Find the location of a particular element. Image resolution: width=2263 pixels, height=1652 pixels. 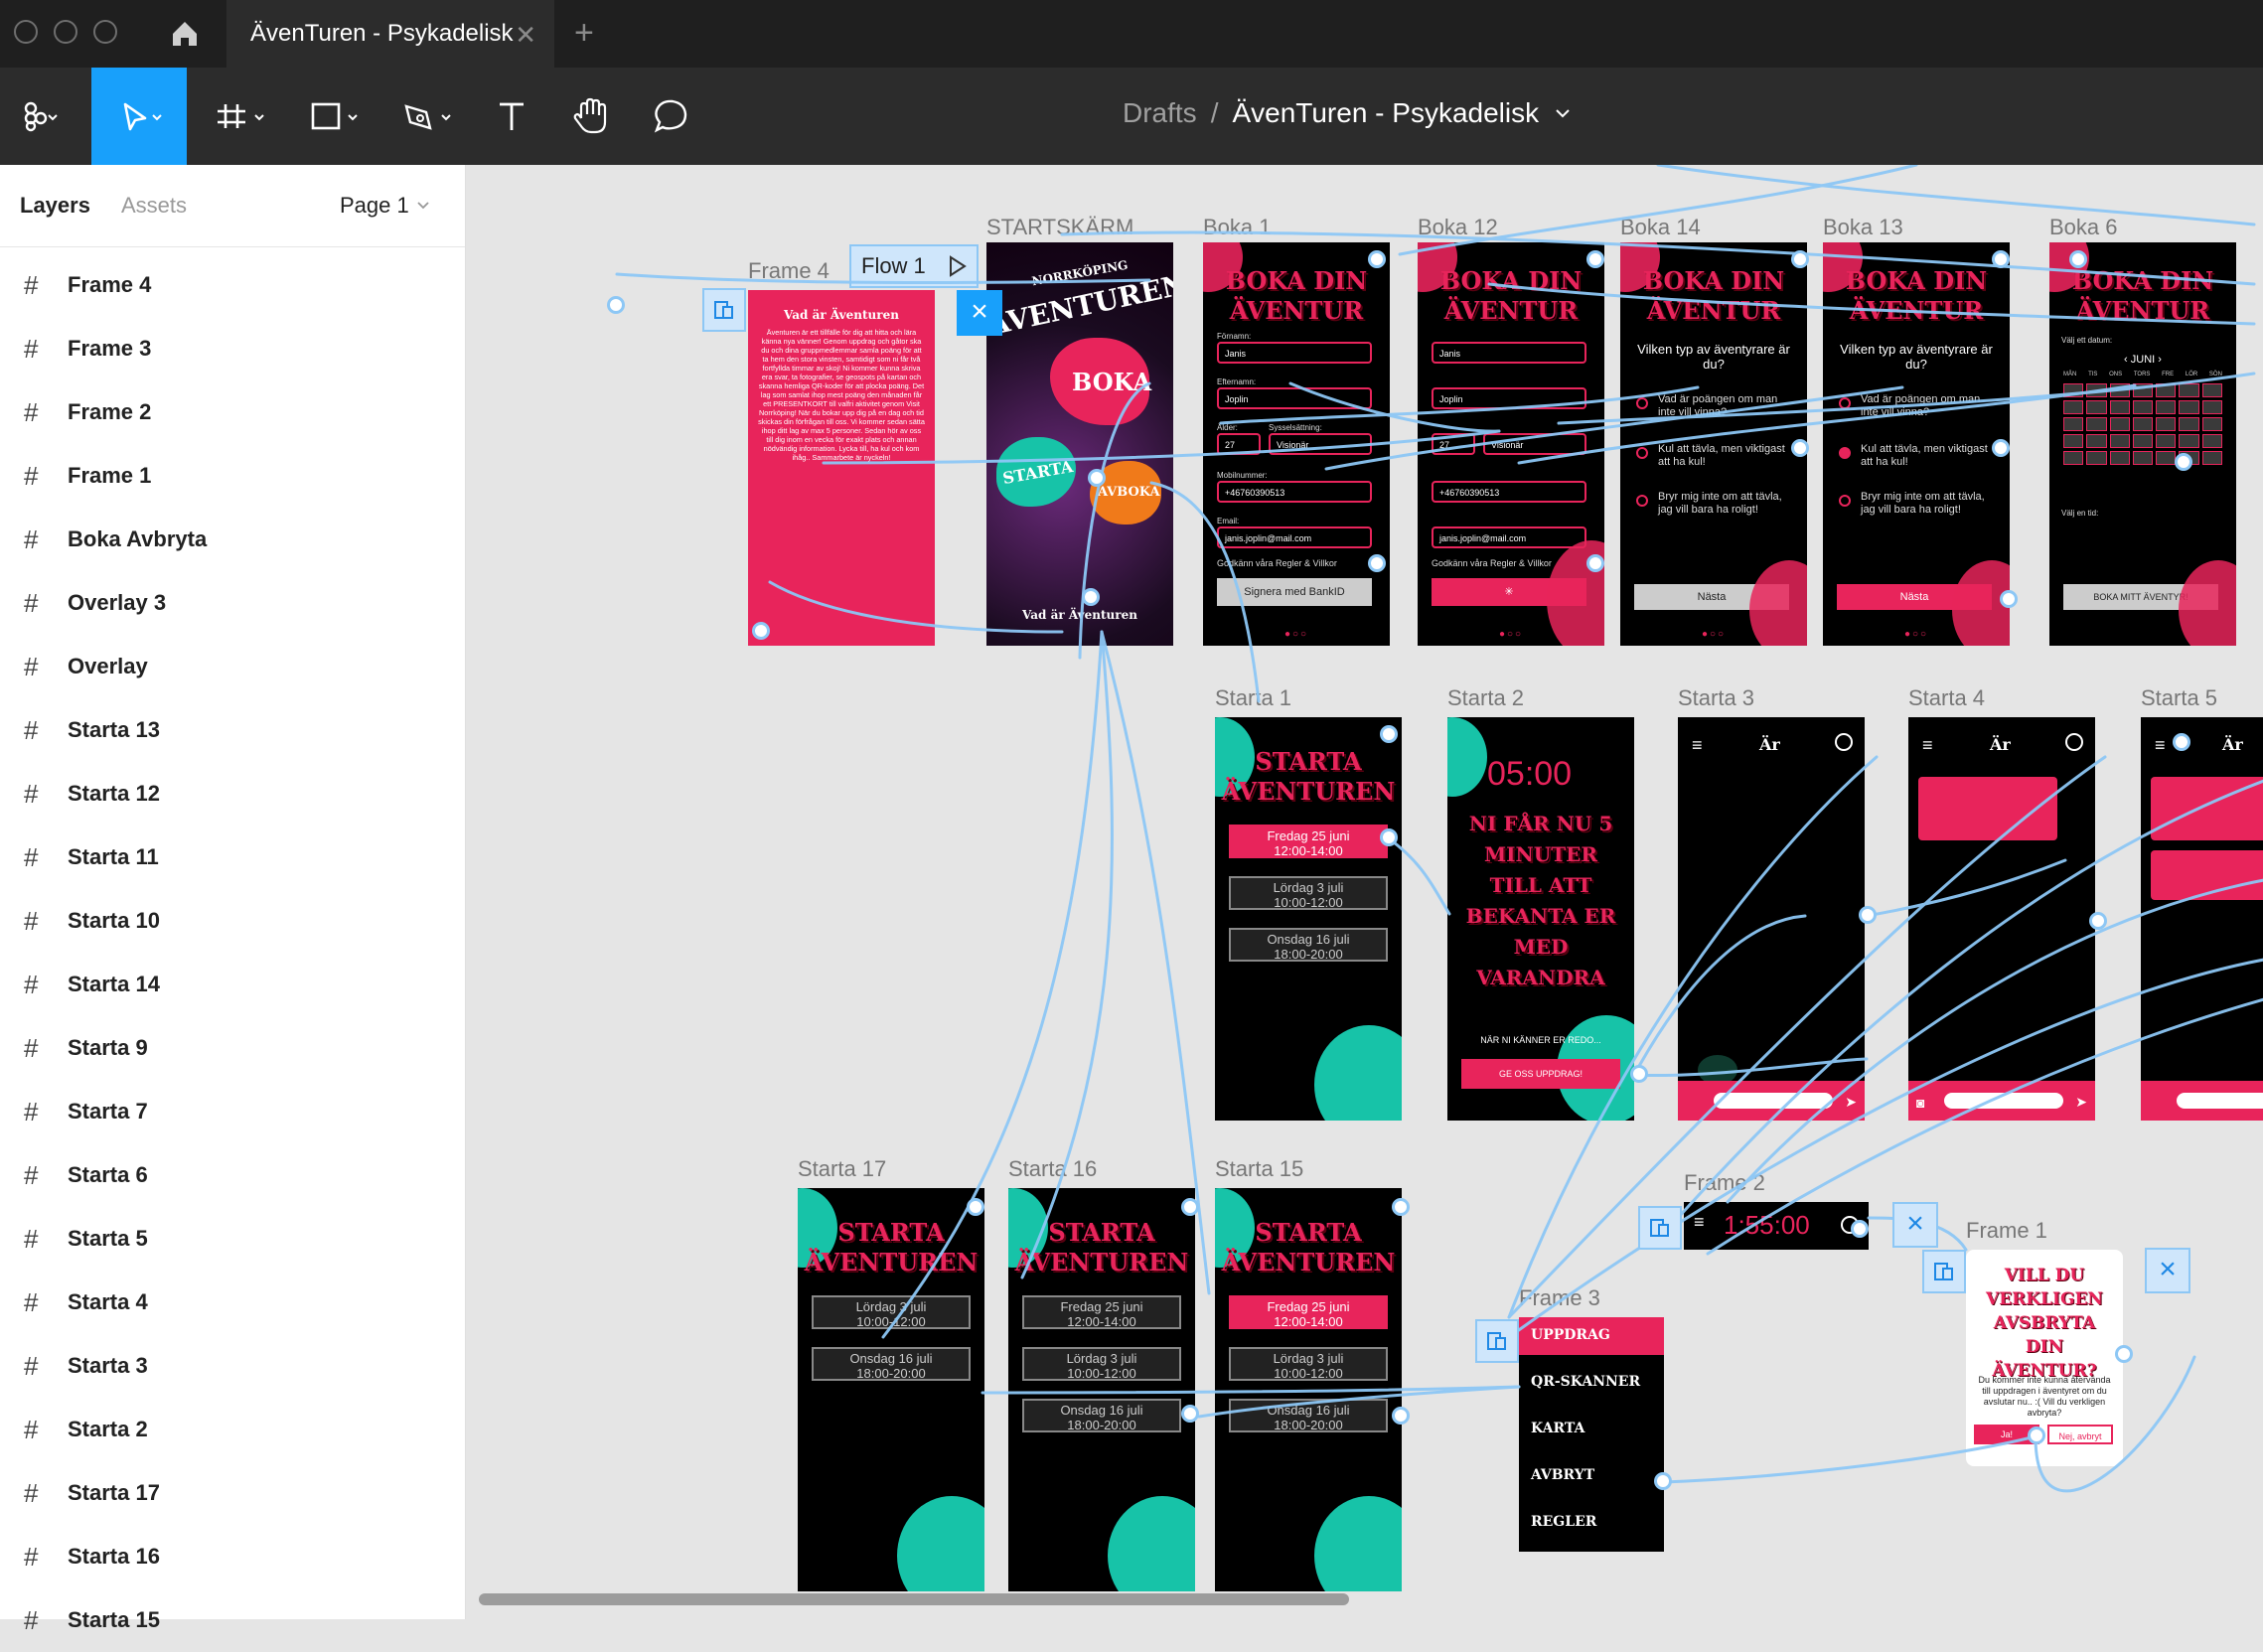

email-field: janis.joplin@mail.com is located at coordinates (1294, 537).